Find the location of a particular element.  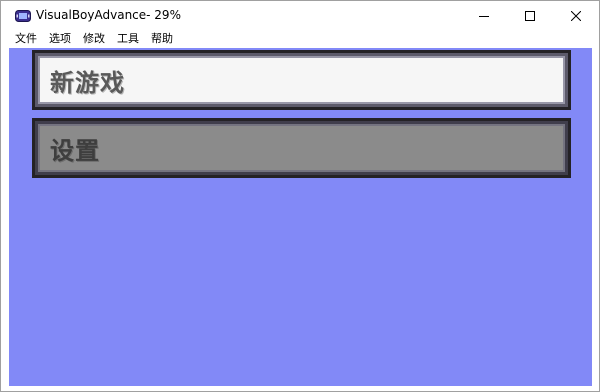

maximize-icon is located at coordinates (530, 15).